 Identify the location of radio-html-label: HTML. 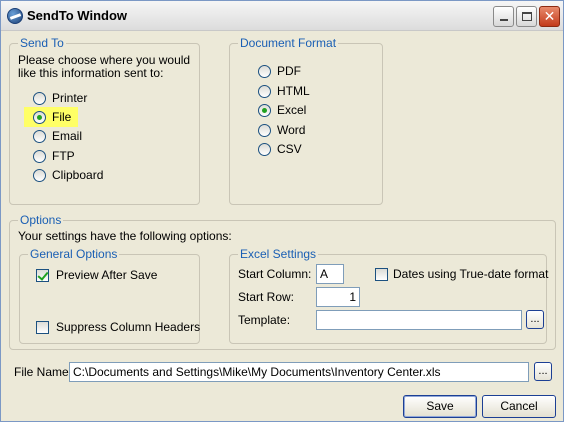
(293, 91).